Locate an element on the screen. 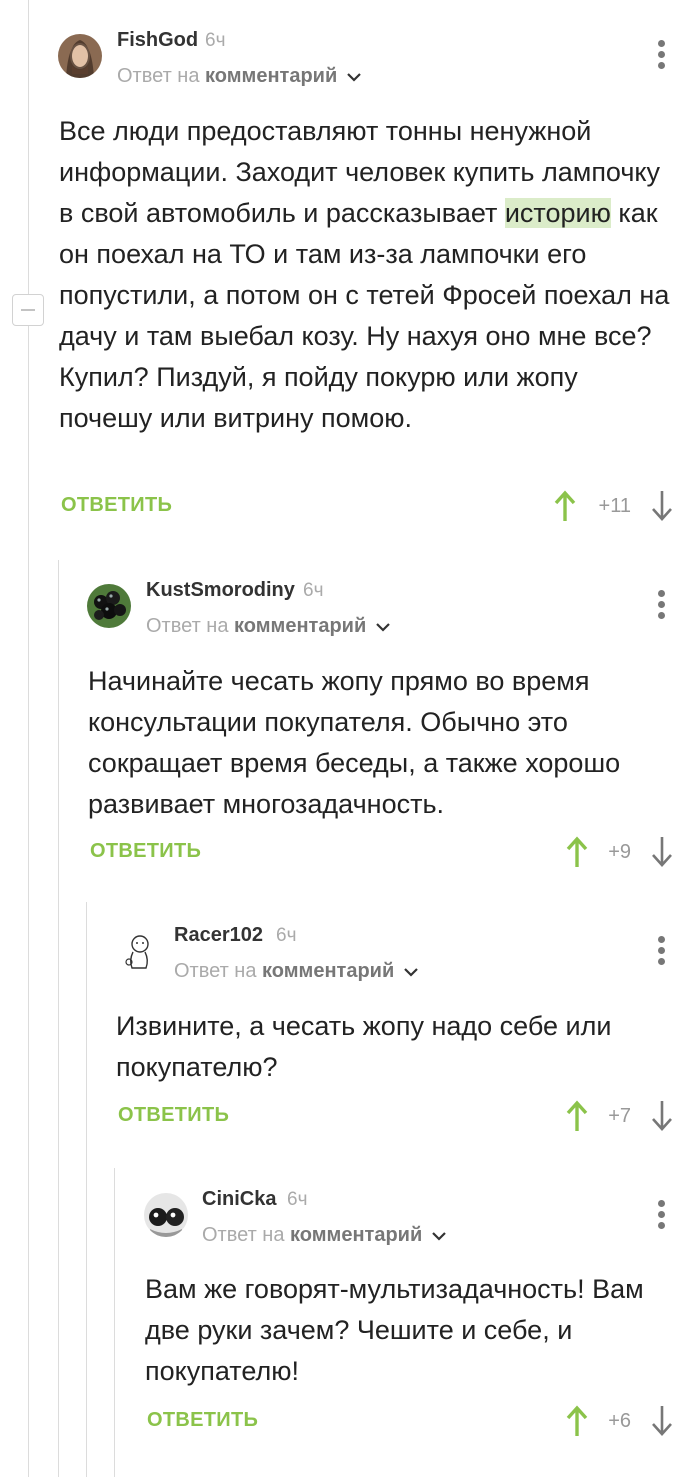 The width and height of the screenshot is (700, 1477). author-name: Racer102 is located at coordinates (218, 935).